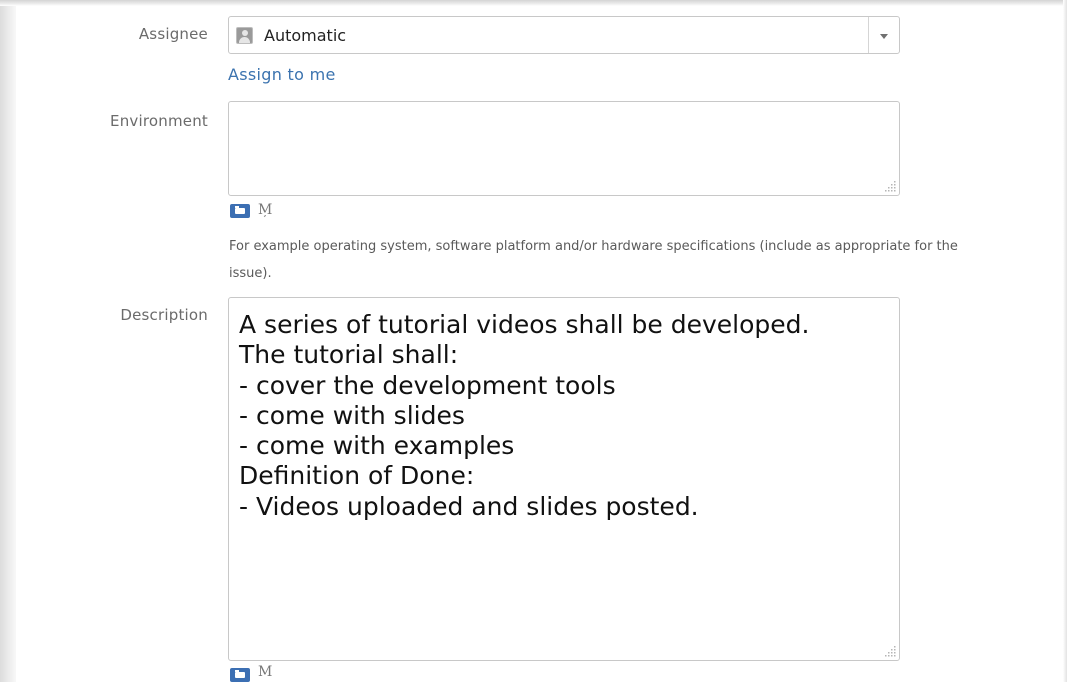  I want to click on user-avatar-icon, so click(244, 35).